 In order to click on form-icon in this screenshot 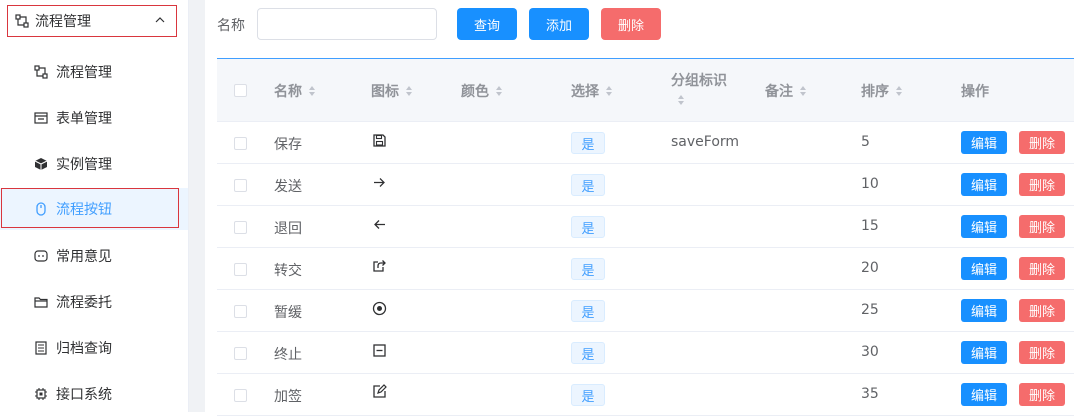, I will do `click(41, 118)`.